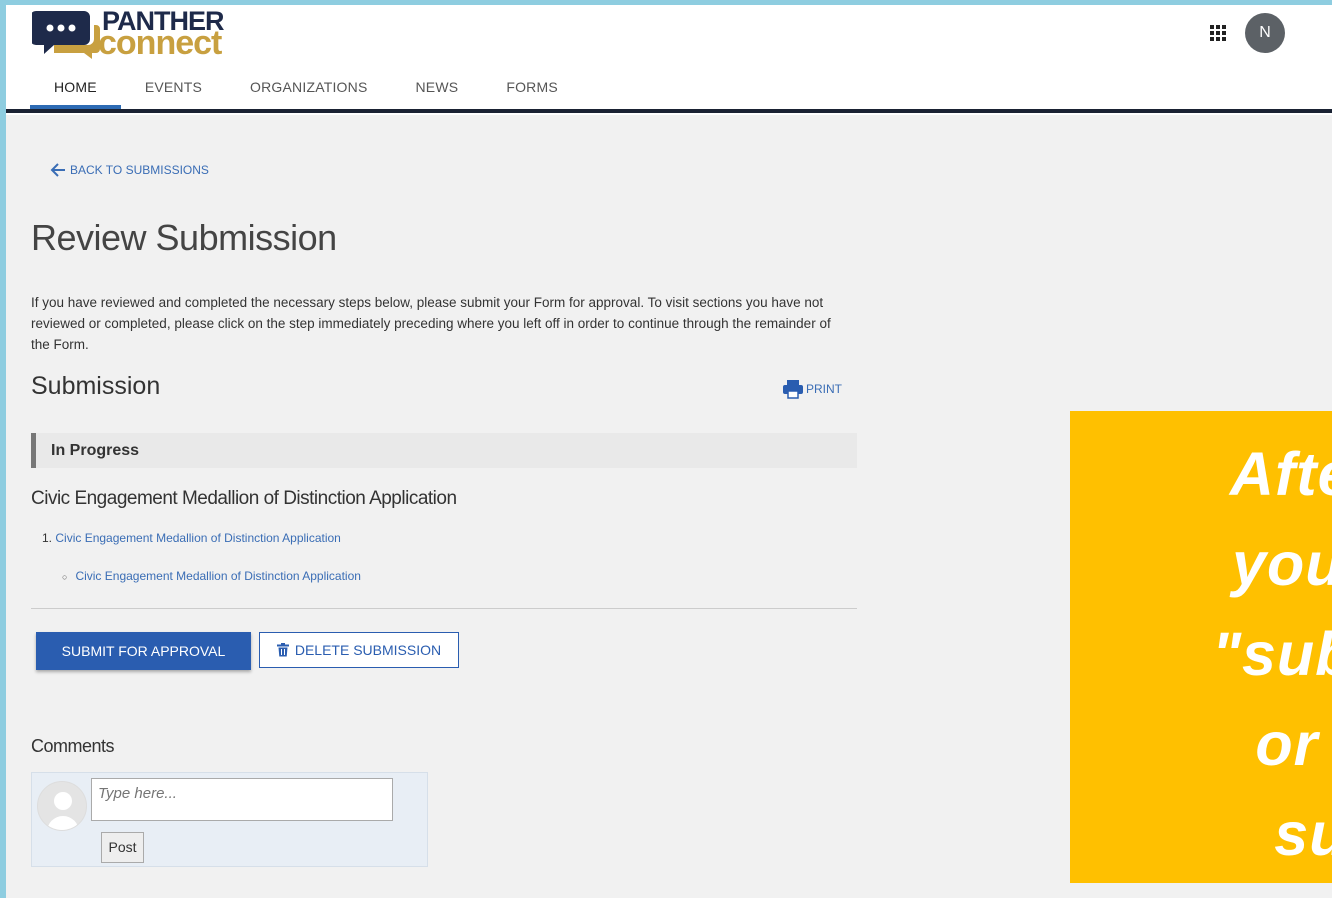 The width and height of the screenshot is (1332, 898). What do you see at coordinates (1272, 654) in the screenshot?
I see `callout-line-3: "submit` at bounding box center [1272, 654].